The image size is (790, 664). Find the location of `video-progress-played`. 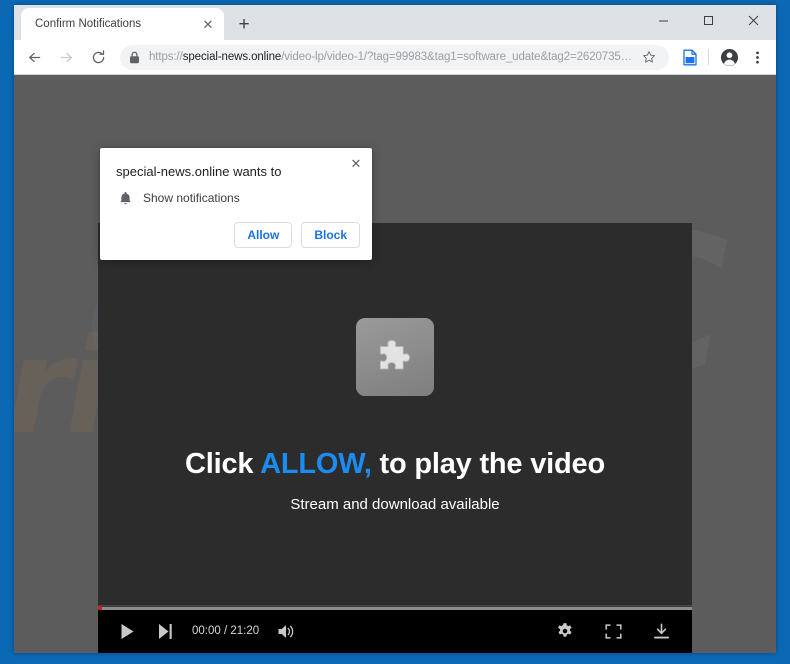

video-progress-played is located at coordinates (100, 608).